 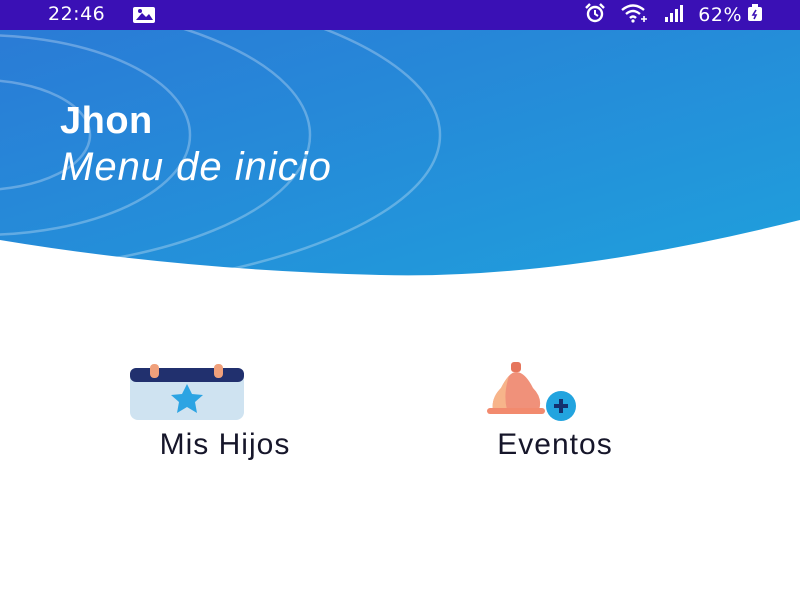 What do you see at coordinates (400, 15) in the screenshot?
I see `status-bar: 22:46 62%` at bounding box center [400, 15].